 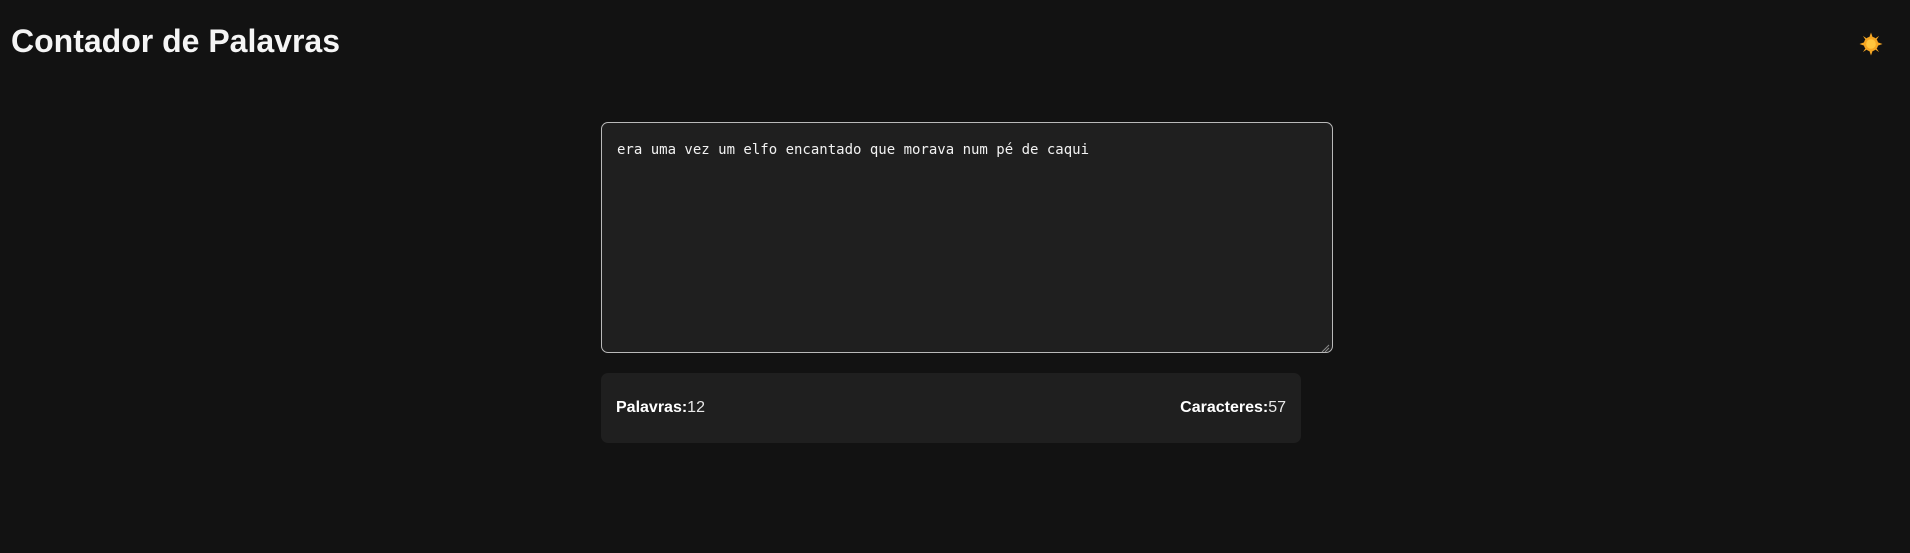 I want to click on word-count: Palavras: 12, so click(x=660, y=408).